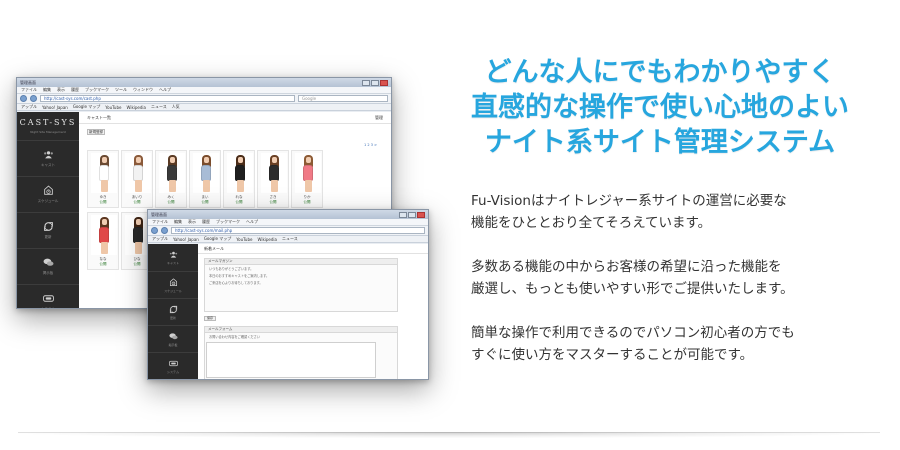  I want to click on title-bar: 管理画面, so click(288, 214).